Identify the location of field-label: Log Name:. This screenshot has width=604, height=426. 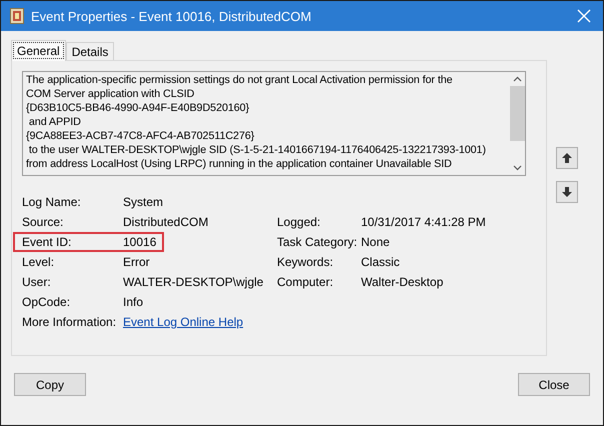
(52, 202).